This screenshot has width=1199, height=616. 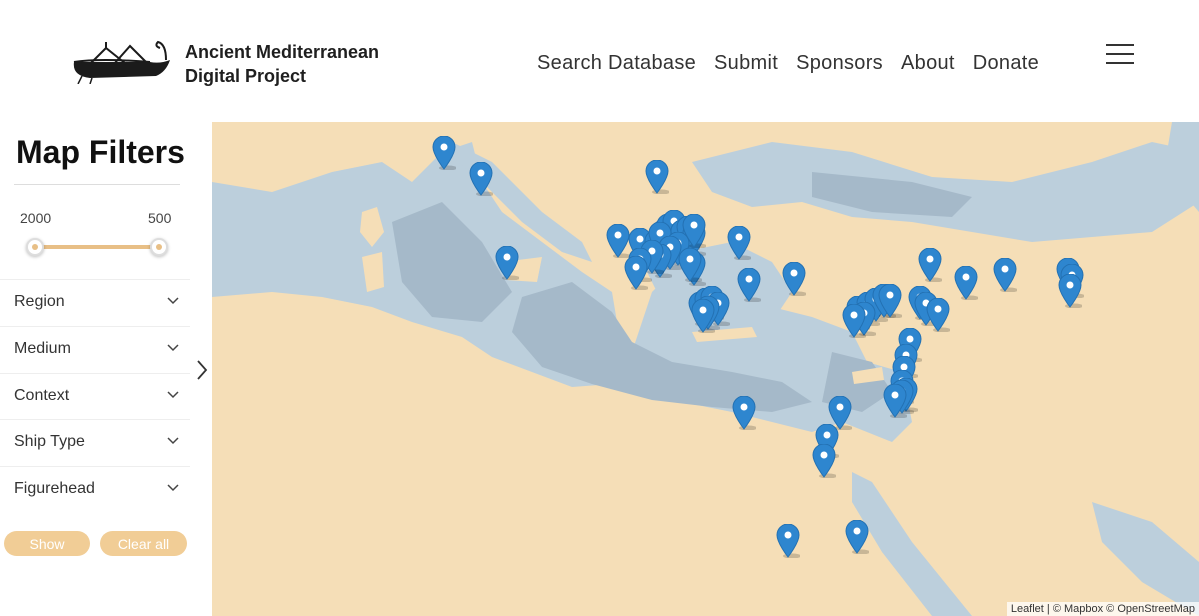 What do you see at coordinates (49, 441) in the screenshot?
I see `filter-label: Ship Type` at bounding box center [49, 441].